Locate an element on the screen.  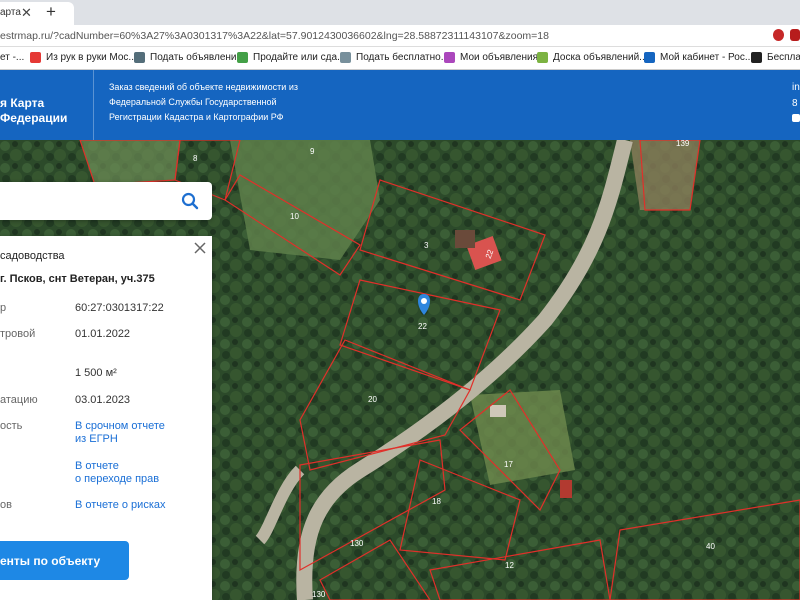
browser-tab-bar: арта ✕ + is located at coordinates (400, 12).